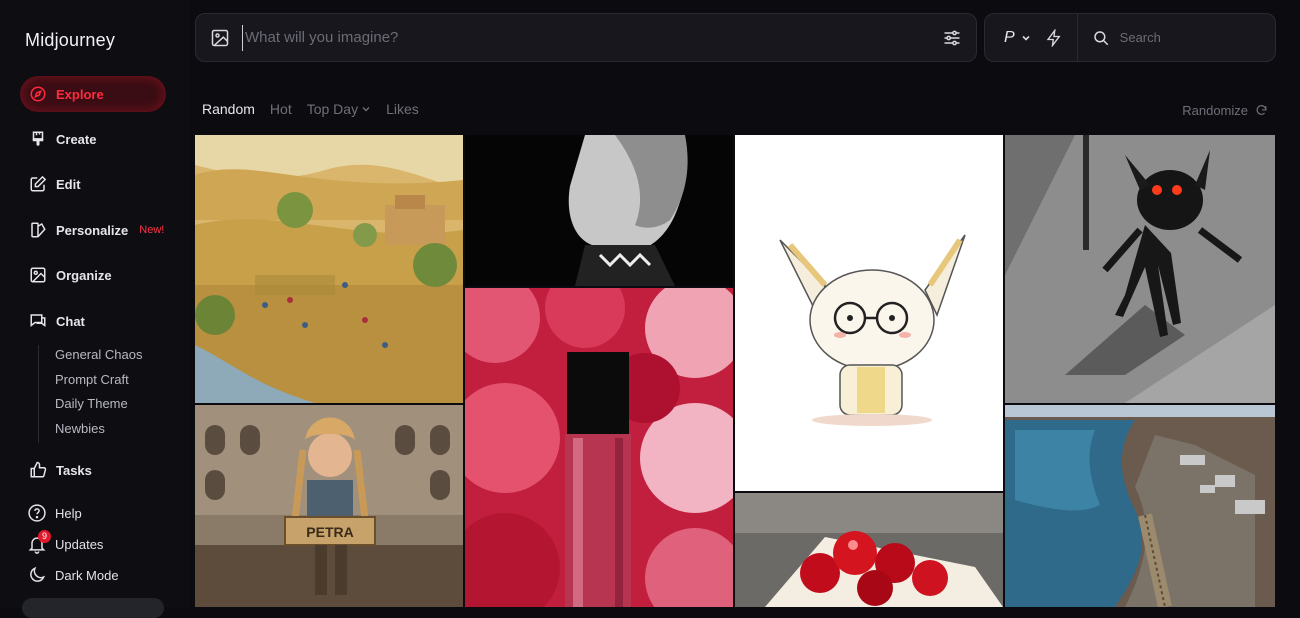 This screenshot has height=618, width=1300. I want to click on prompt-input, so click(592, 37).